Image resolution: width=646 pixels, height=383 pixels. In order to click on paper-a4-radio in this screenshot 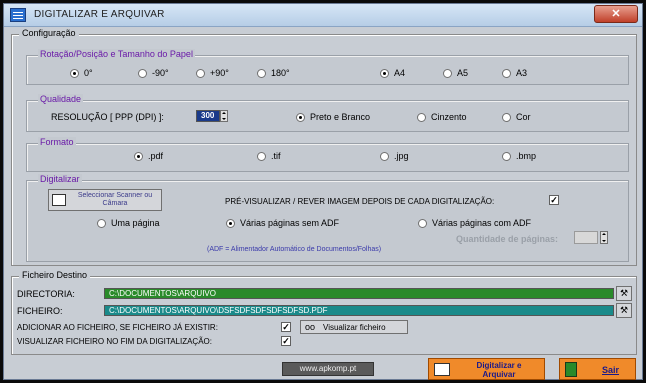, I will do `click(384, 73)`.